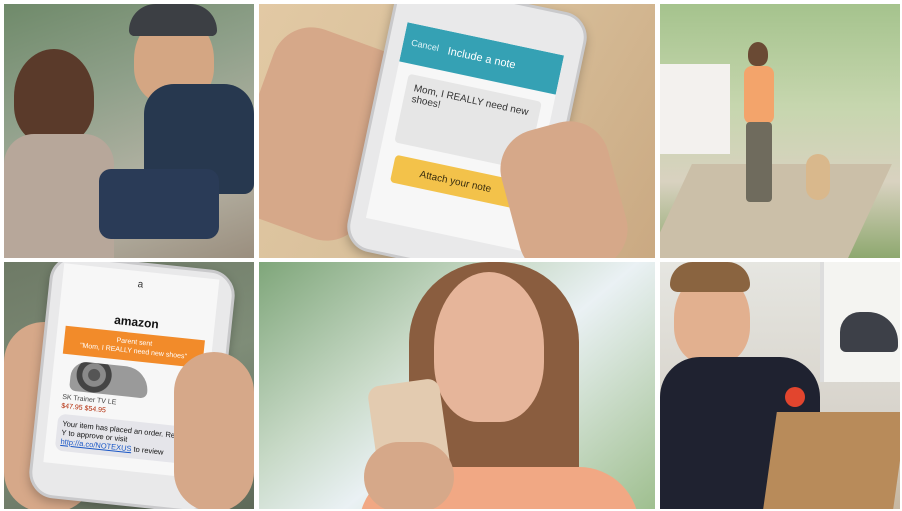  What do you see at coordinates (759, 95) in the screenshot?
I see `woman-top` at bounding box center [759, 95].